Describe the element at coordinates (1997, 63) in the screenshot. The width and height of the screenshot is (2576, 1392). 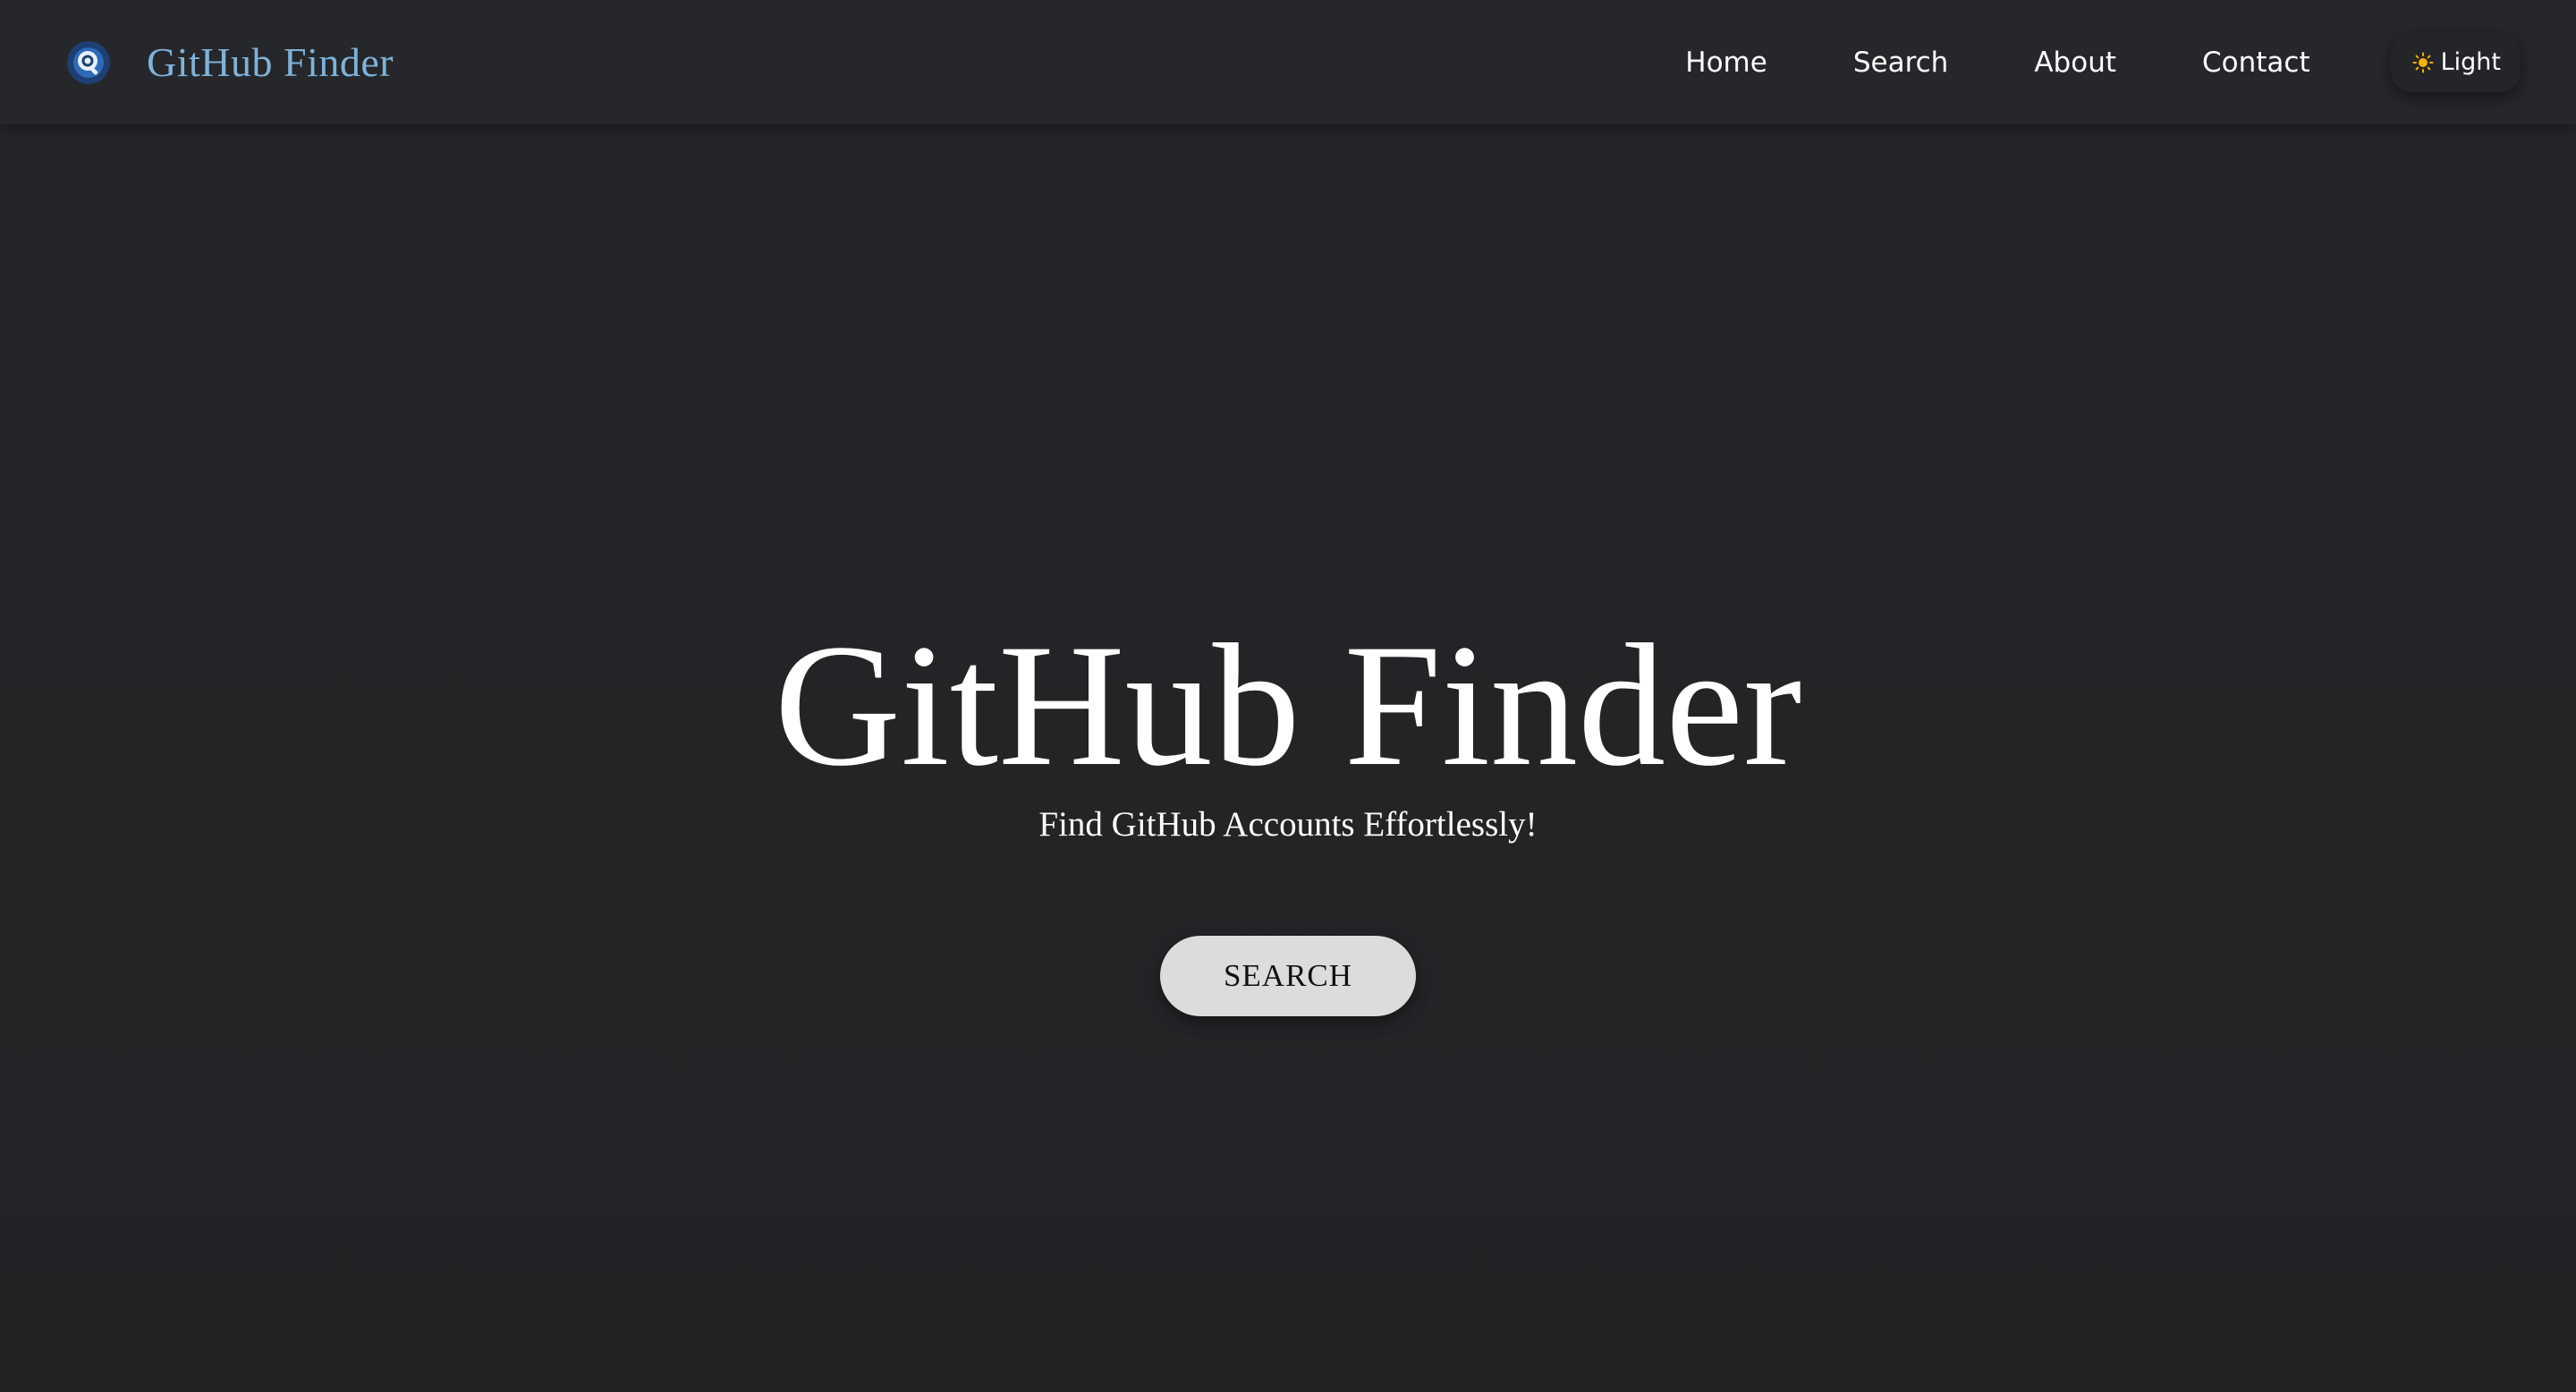
I see `nav-links: Home Search About Contact` at that location.